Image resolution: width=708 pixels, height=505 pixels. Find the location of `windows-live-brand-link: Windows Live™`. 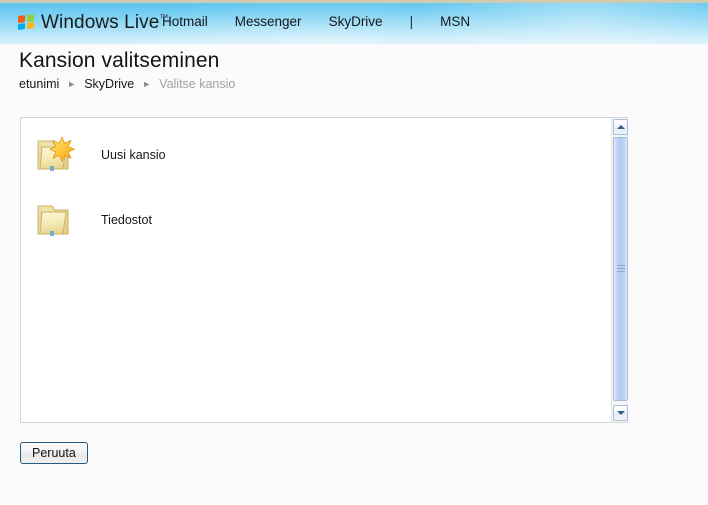

windows-live-brand-link: Windows Live™ is located at coordinates (93, 23).